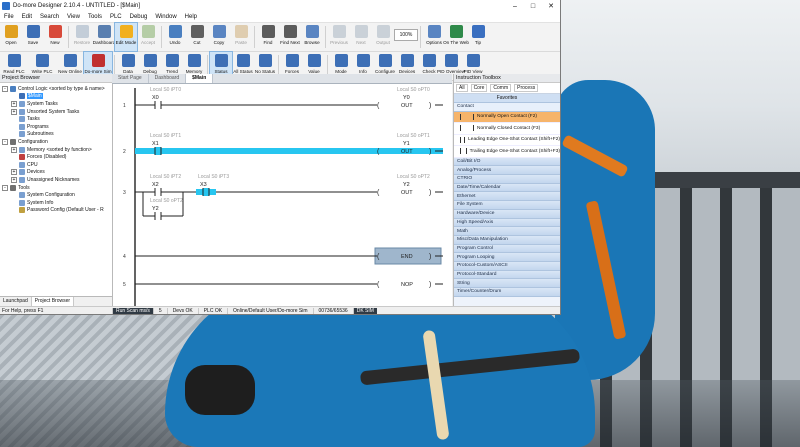 Image resolution: width=800 pixels, height=447 pixels. I want to click on options-button: Options, so click(434, 37).